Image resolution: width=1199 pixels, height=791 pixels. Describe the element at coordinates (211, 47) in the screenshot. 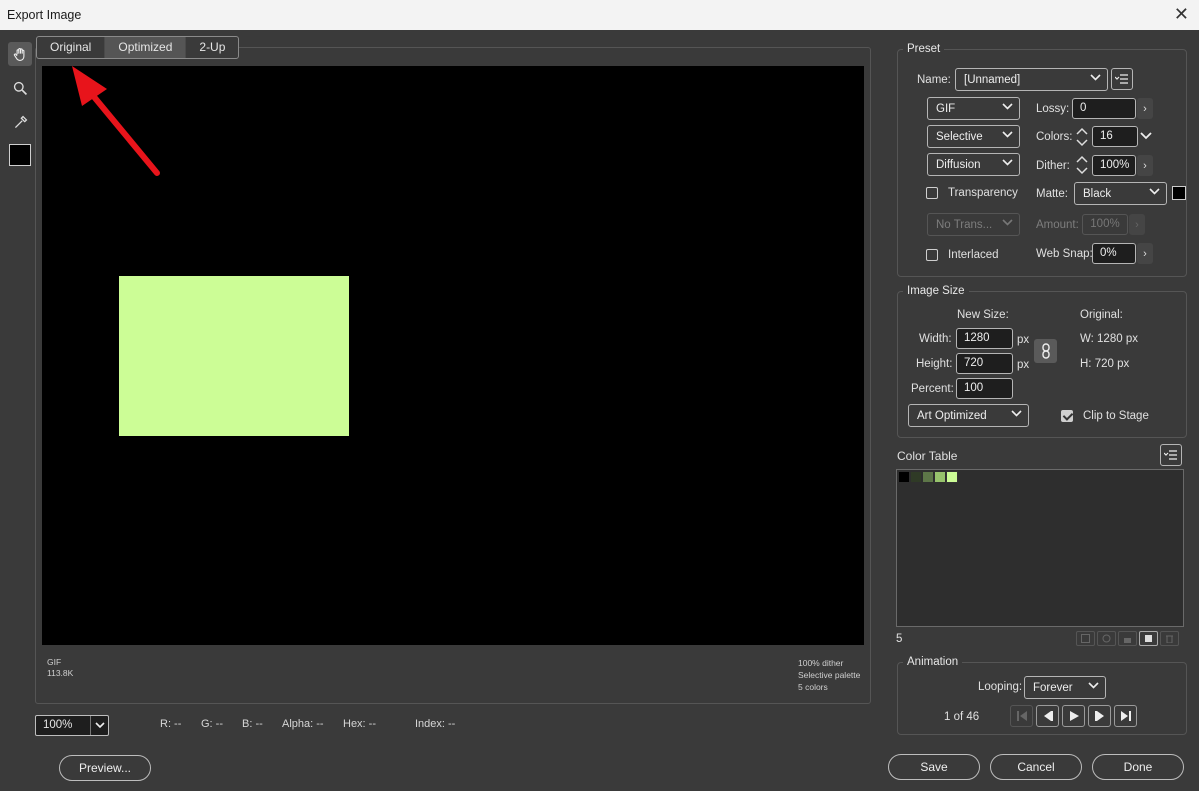

I see `tab-2-up: 2-Up` at that location.